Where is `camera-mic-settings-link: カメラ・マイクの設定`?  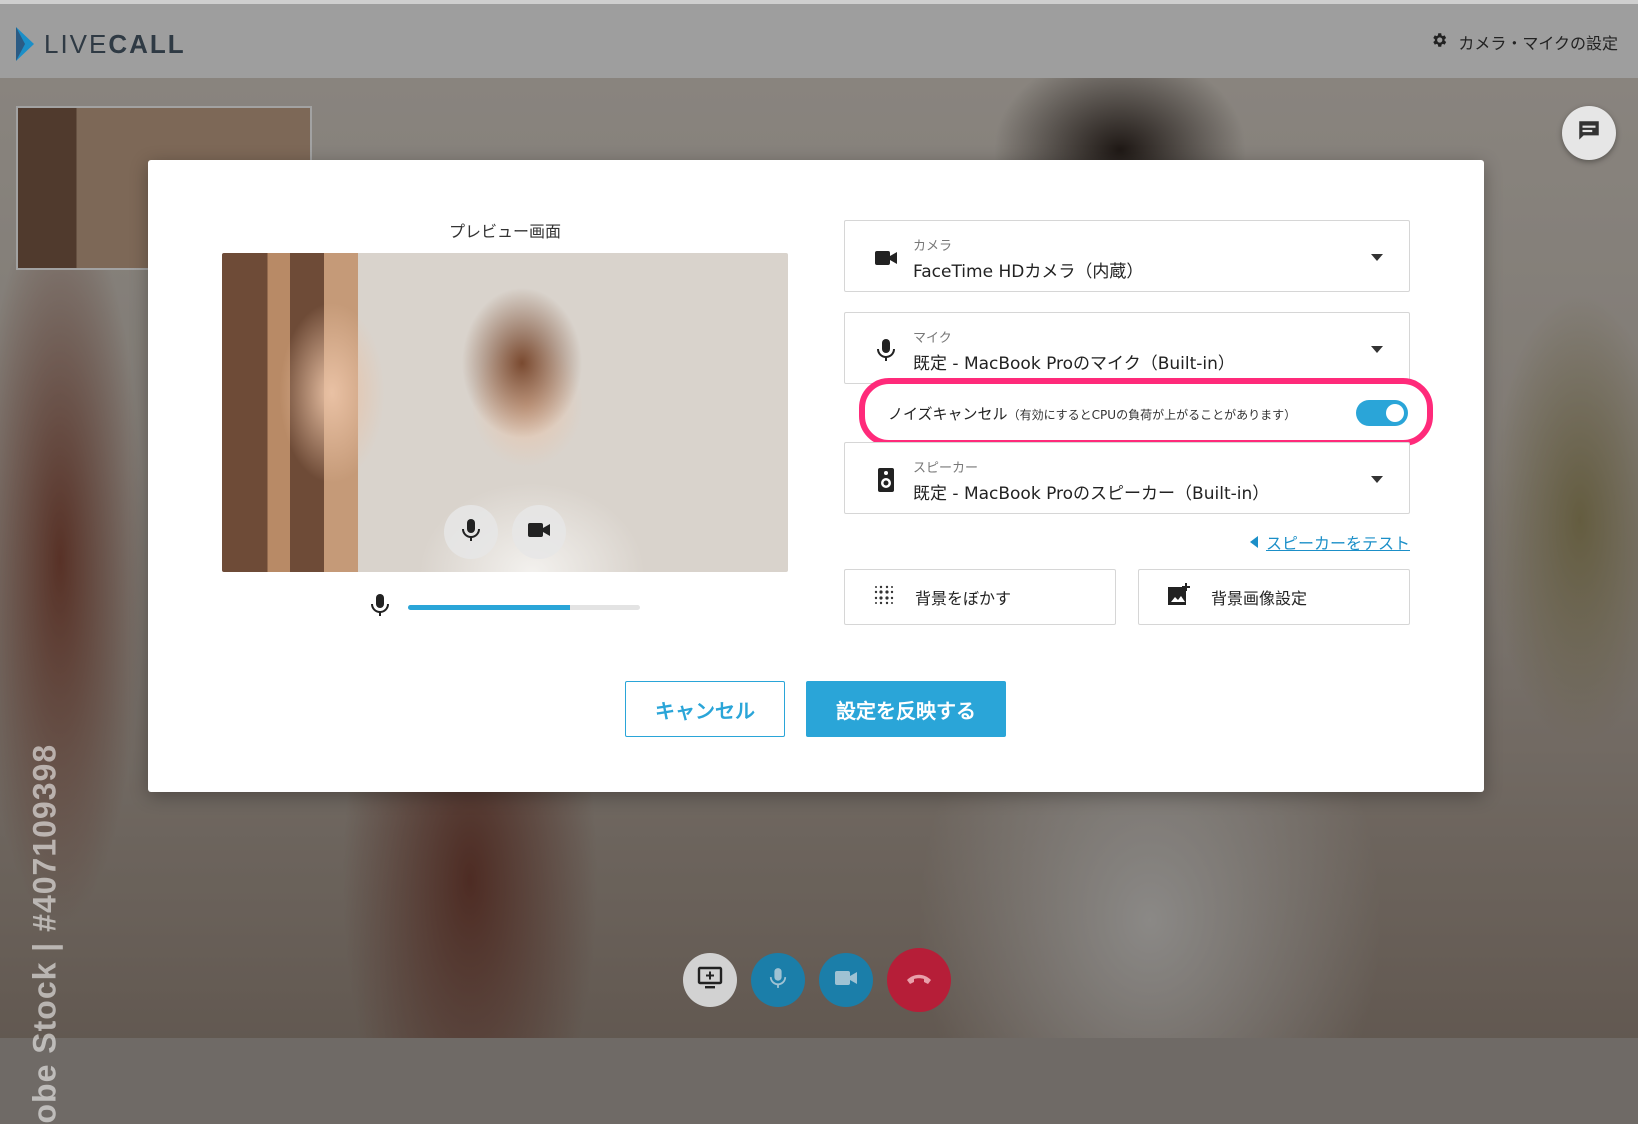
camera-mic-settings-link: カメラ・マイクの設定 is located at coordinates (1524, 42).